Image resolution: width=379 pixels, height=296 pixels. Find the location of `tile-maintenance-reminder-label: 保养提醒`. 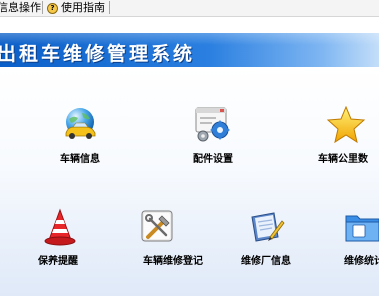

tile-maintenance-reminder-label: 保养提醒 is located at coordinates (58, 261).